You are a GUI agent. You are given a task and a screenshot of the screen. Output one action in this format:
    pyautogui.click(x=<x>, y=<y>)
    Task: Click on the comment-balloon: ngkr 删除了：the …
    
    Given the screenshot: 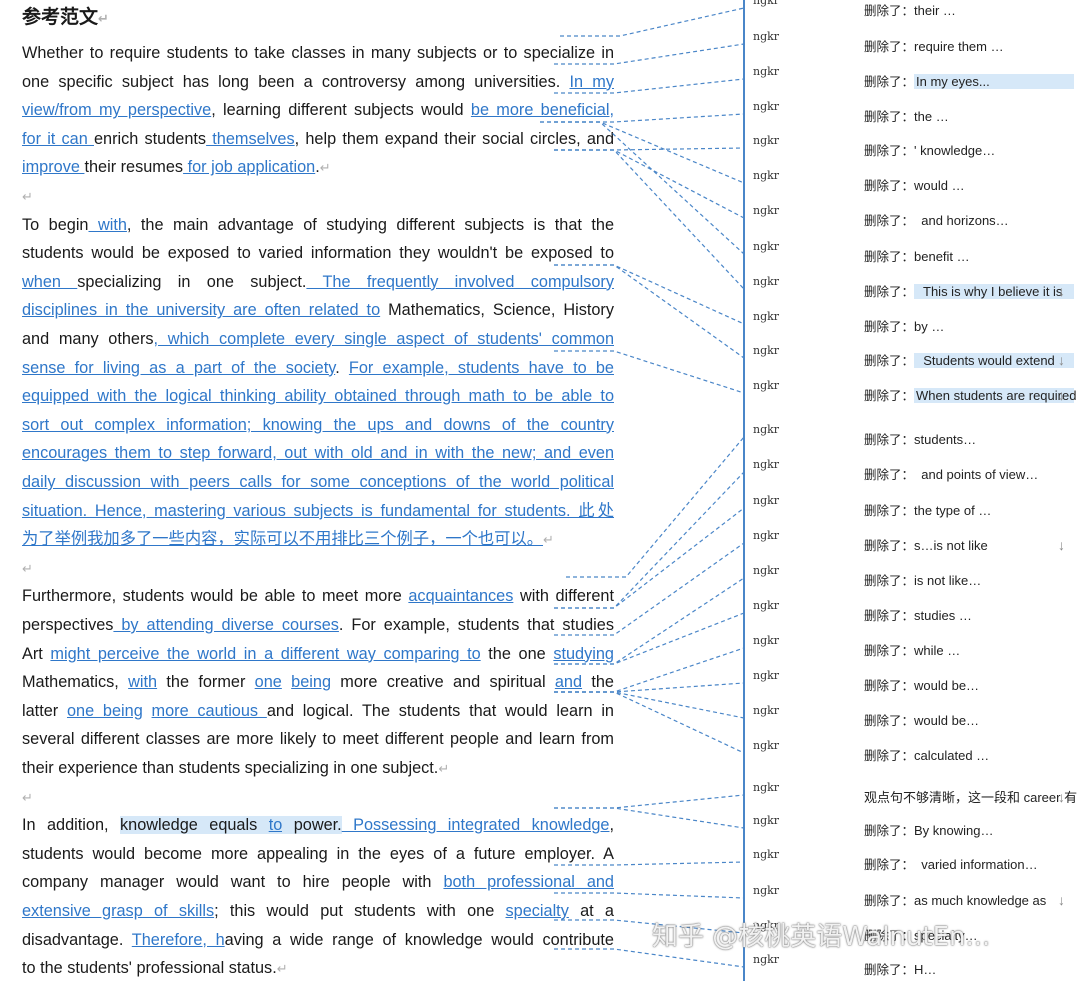 What is the action you would take?
    pyautogui.click(x=913, y=114)
    